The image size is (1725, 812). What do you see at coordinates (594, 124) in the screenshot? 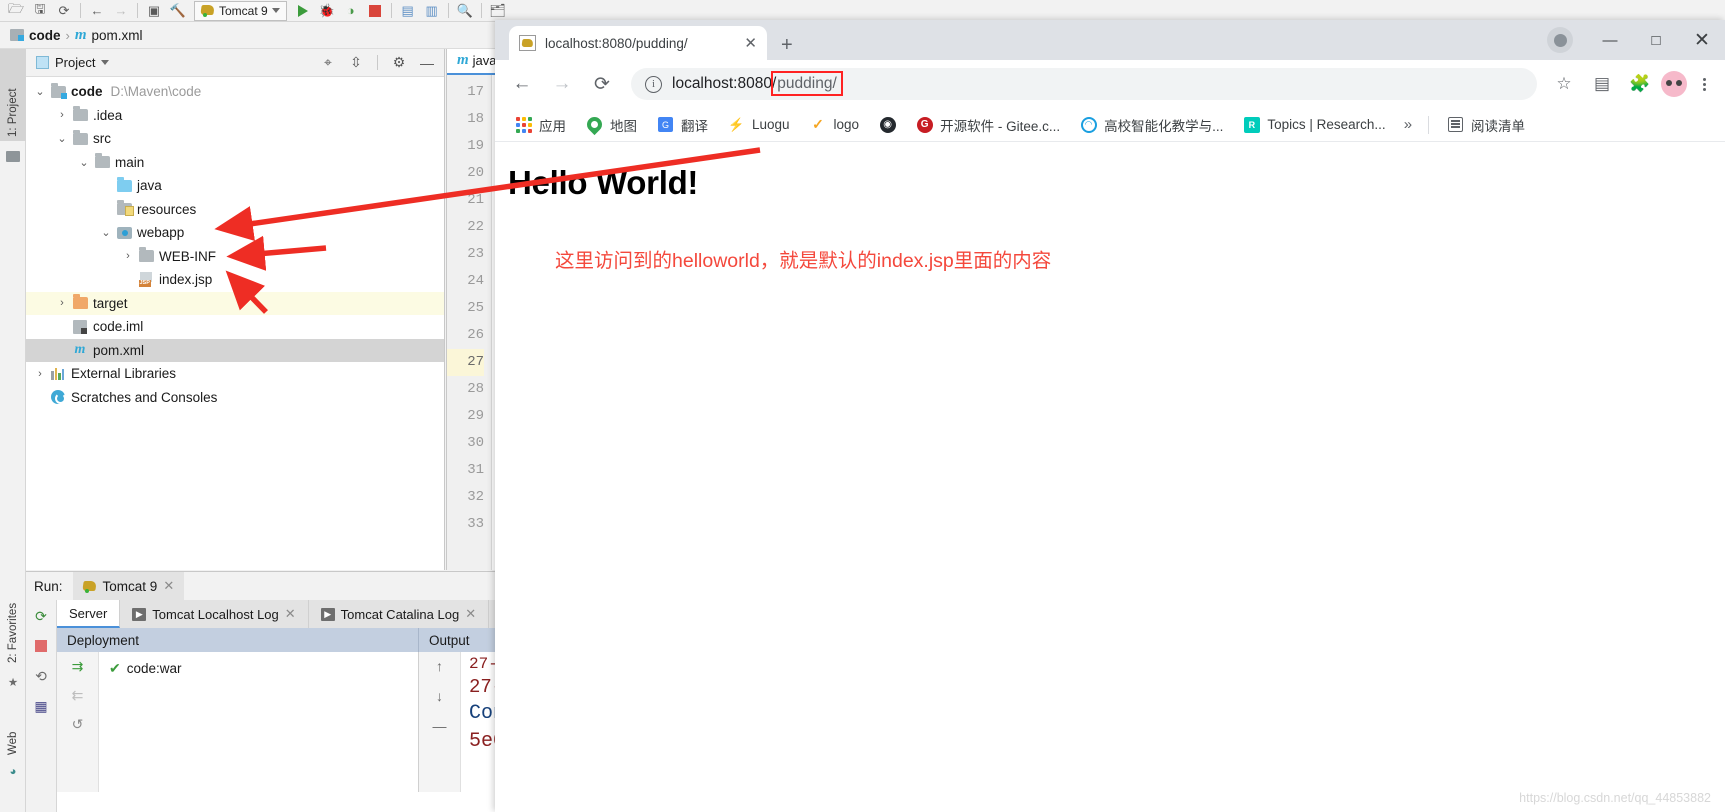
I see `maps-icon` at bounding box center [594, 124].